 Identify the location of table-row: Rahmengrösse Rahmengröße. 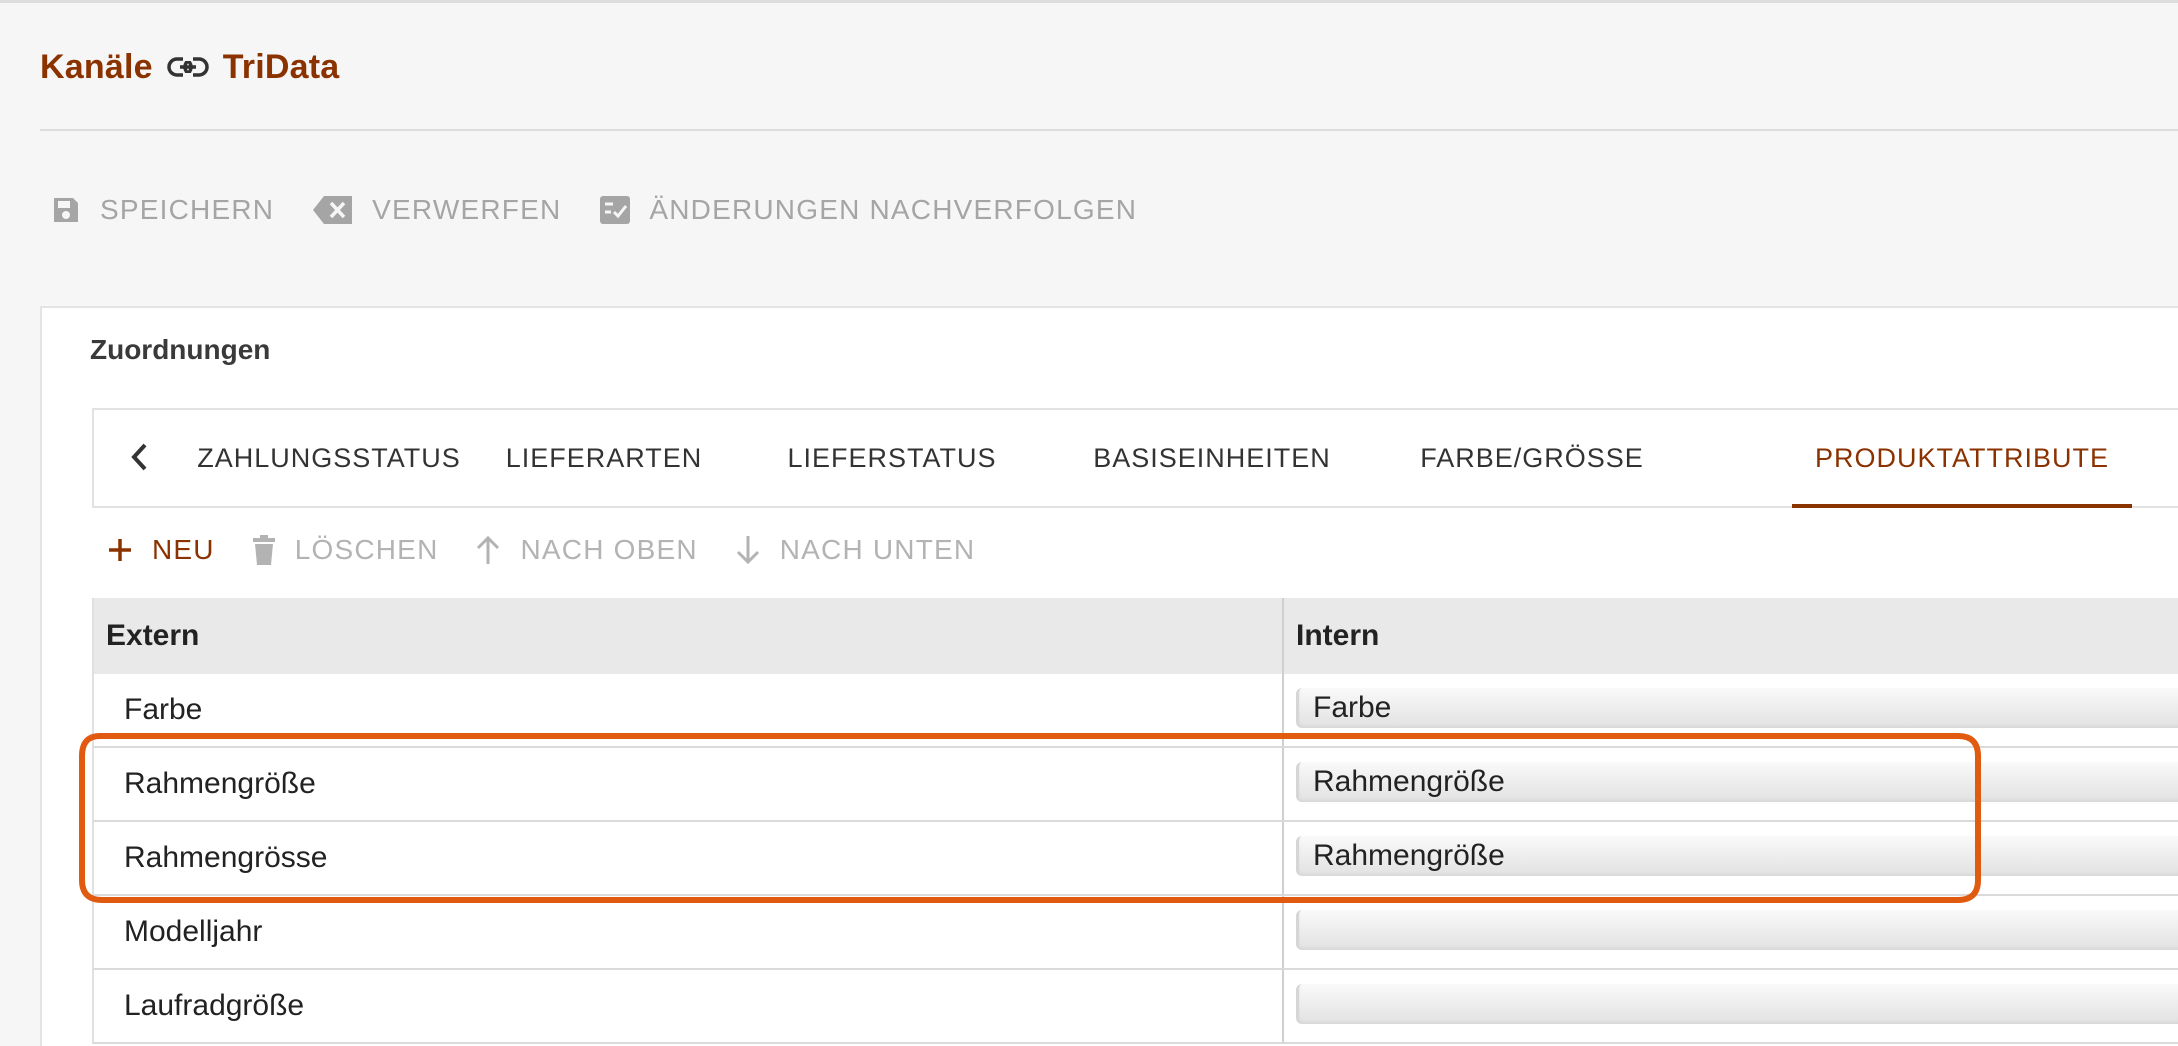
(1135, 859).